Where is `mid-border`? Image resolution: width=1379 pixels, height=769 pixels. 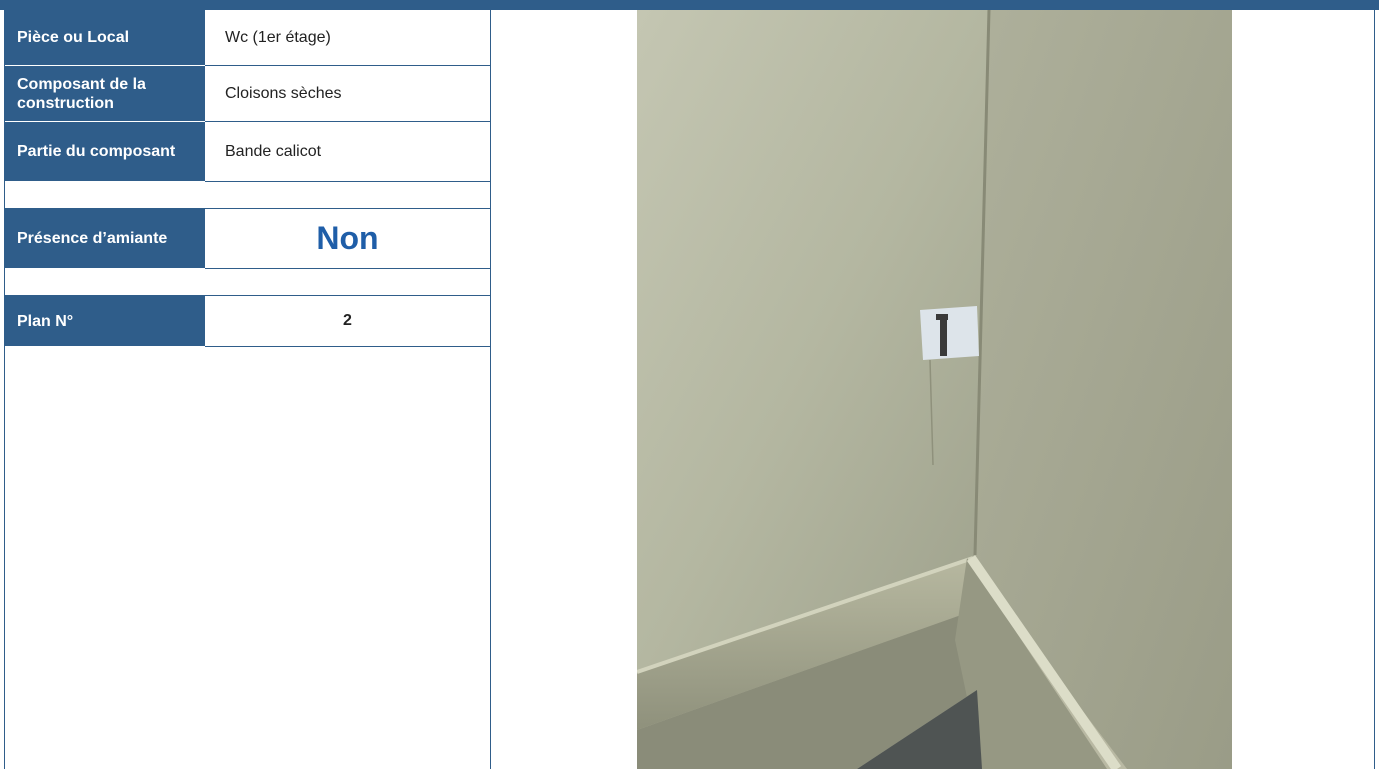 mid-border is located at coordinates (490, 389).